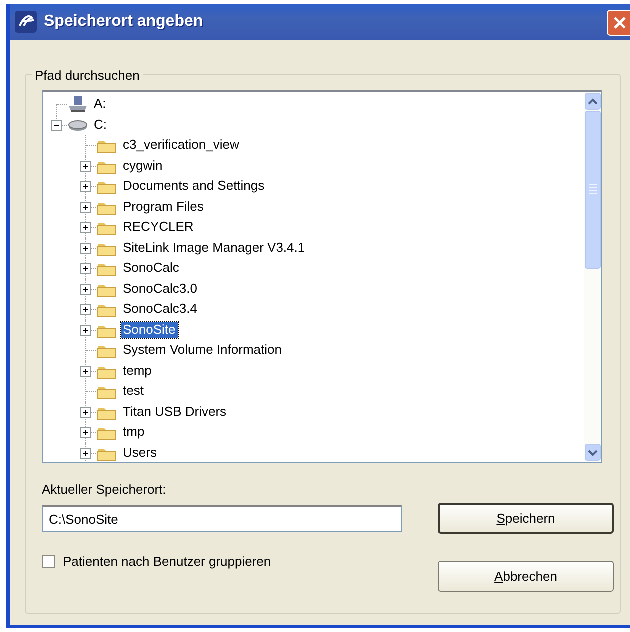 The height and width of the screenshot is (632, 630). I want to click on tree-item: cygwin, so click(143, 166).